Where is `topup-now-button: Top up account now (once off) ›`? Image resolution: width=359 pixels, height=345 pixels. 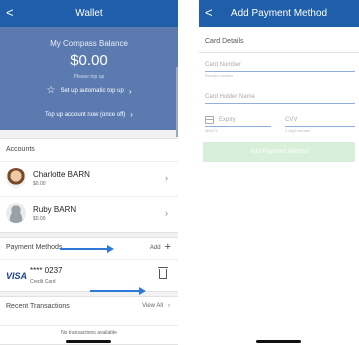 topup-now-button: Top up account now (once off) › is located at coordinates (89, 114).